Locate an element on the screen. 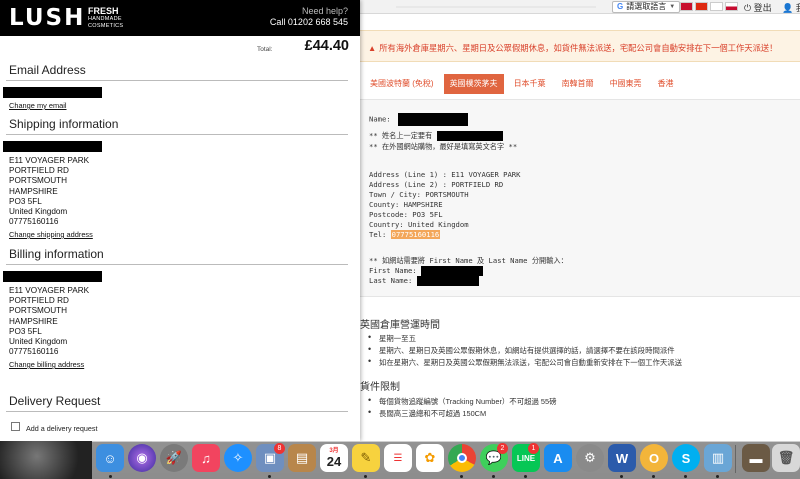  tab-hong-kong: 香港 is located at coordinates (666, 84).